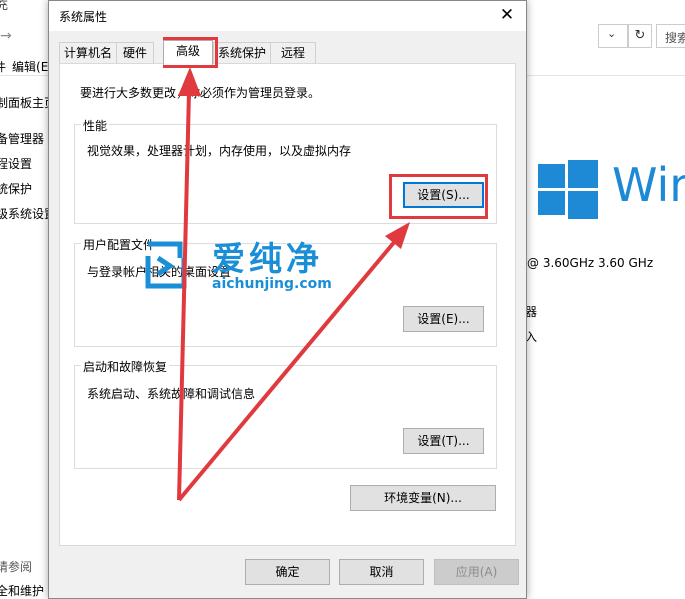 The width and height of the screenshot is (685, 599). What do you see at coordinates (184, 296) in the screenshot?
I see `arrow-to-advanced-tab` at bounding box center [184, 296].